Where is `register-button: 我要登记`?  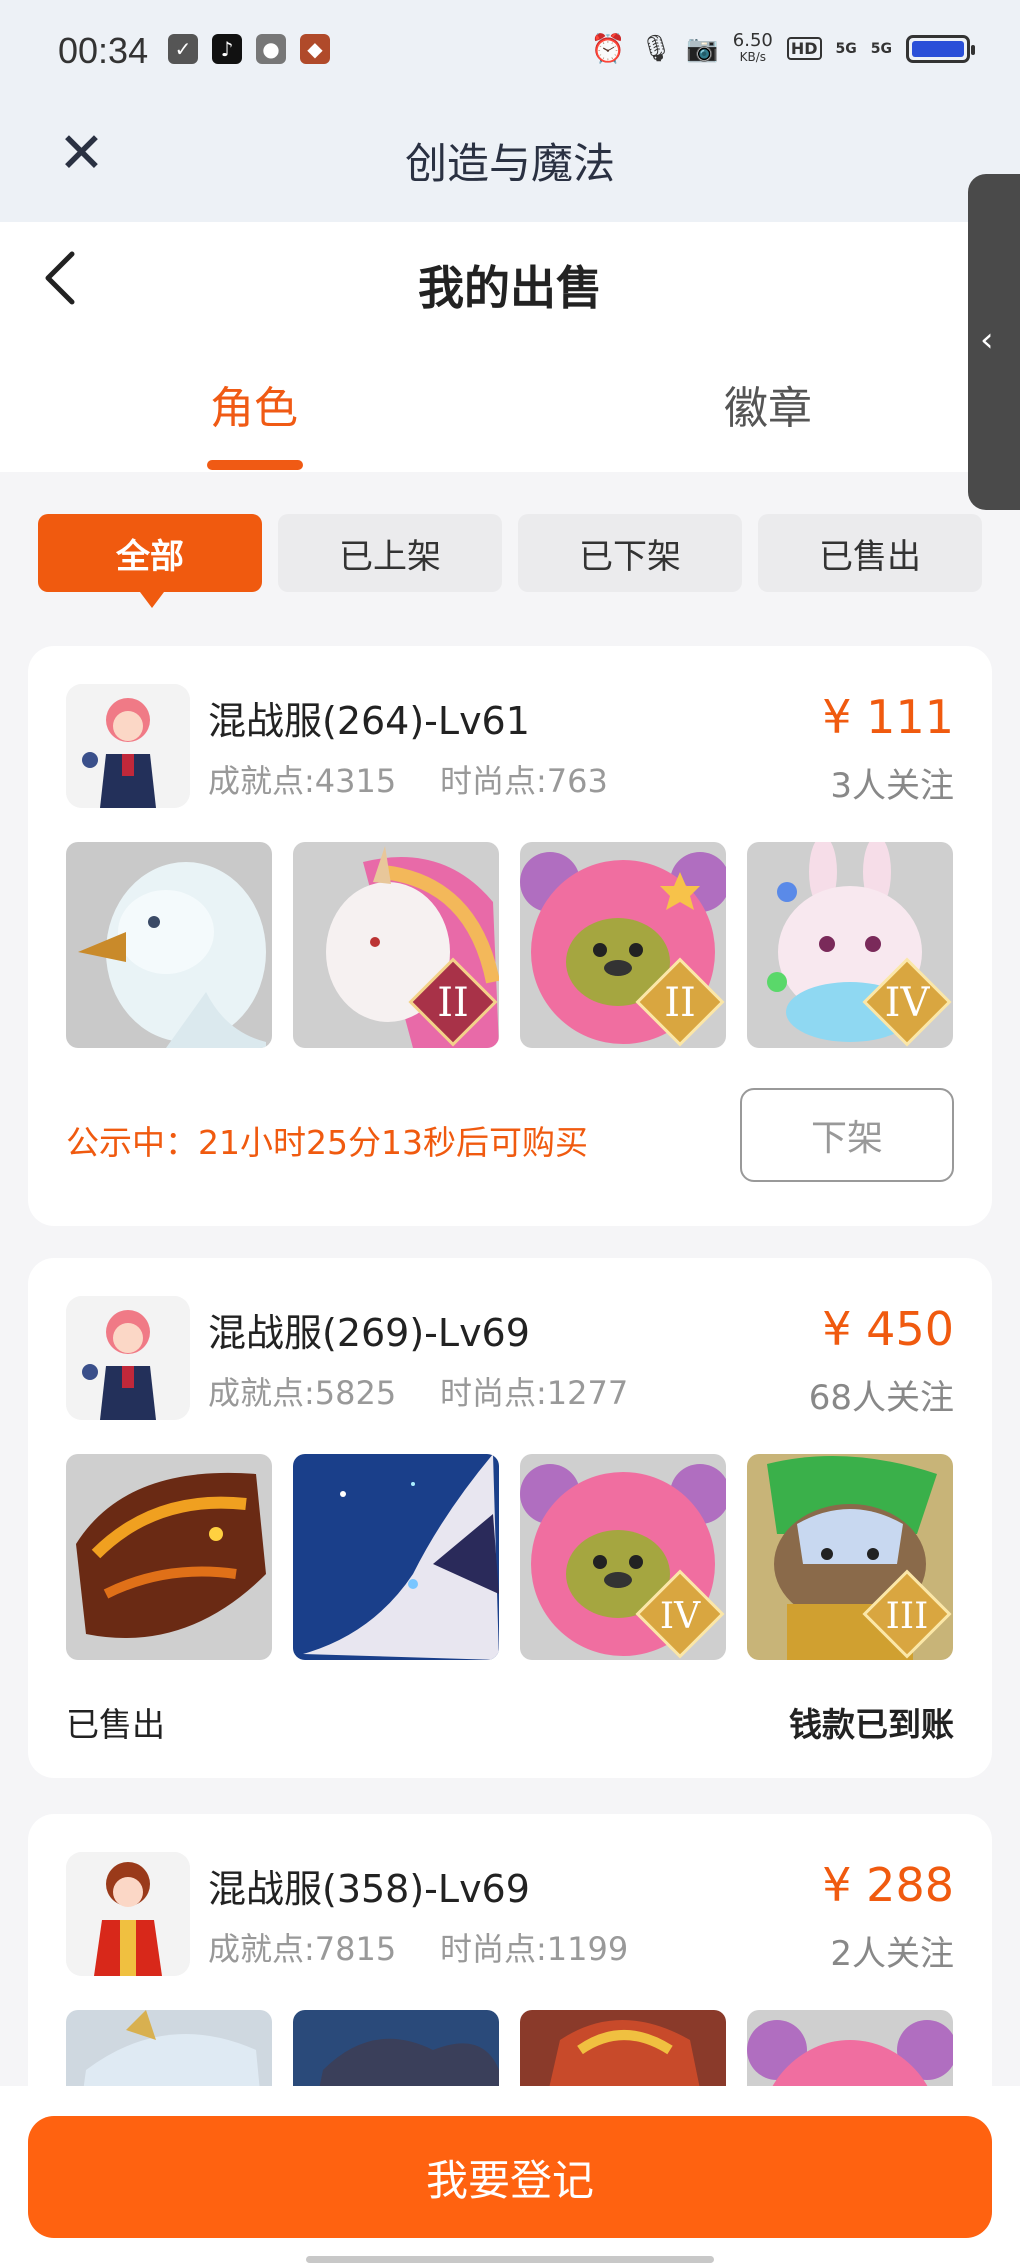
register-button: 我要登记 is located at coordinates (510, 2177).